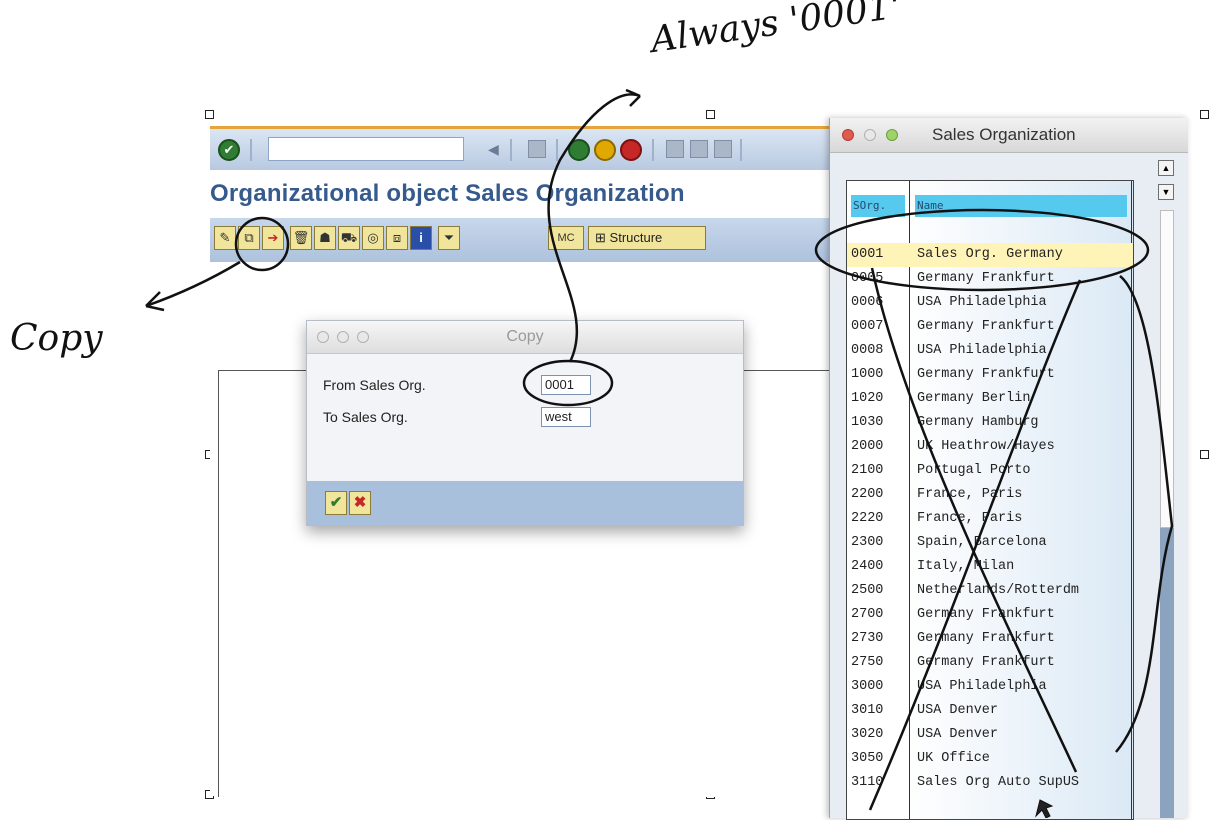 Image resolution: width=1211 pixels, height=820 pixels. I want to click on copy-annotation-text: Copy, so click(56, 338).